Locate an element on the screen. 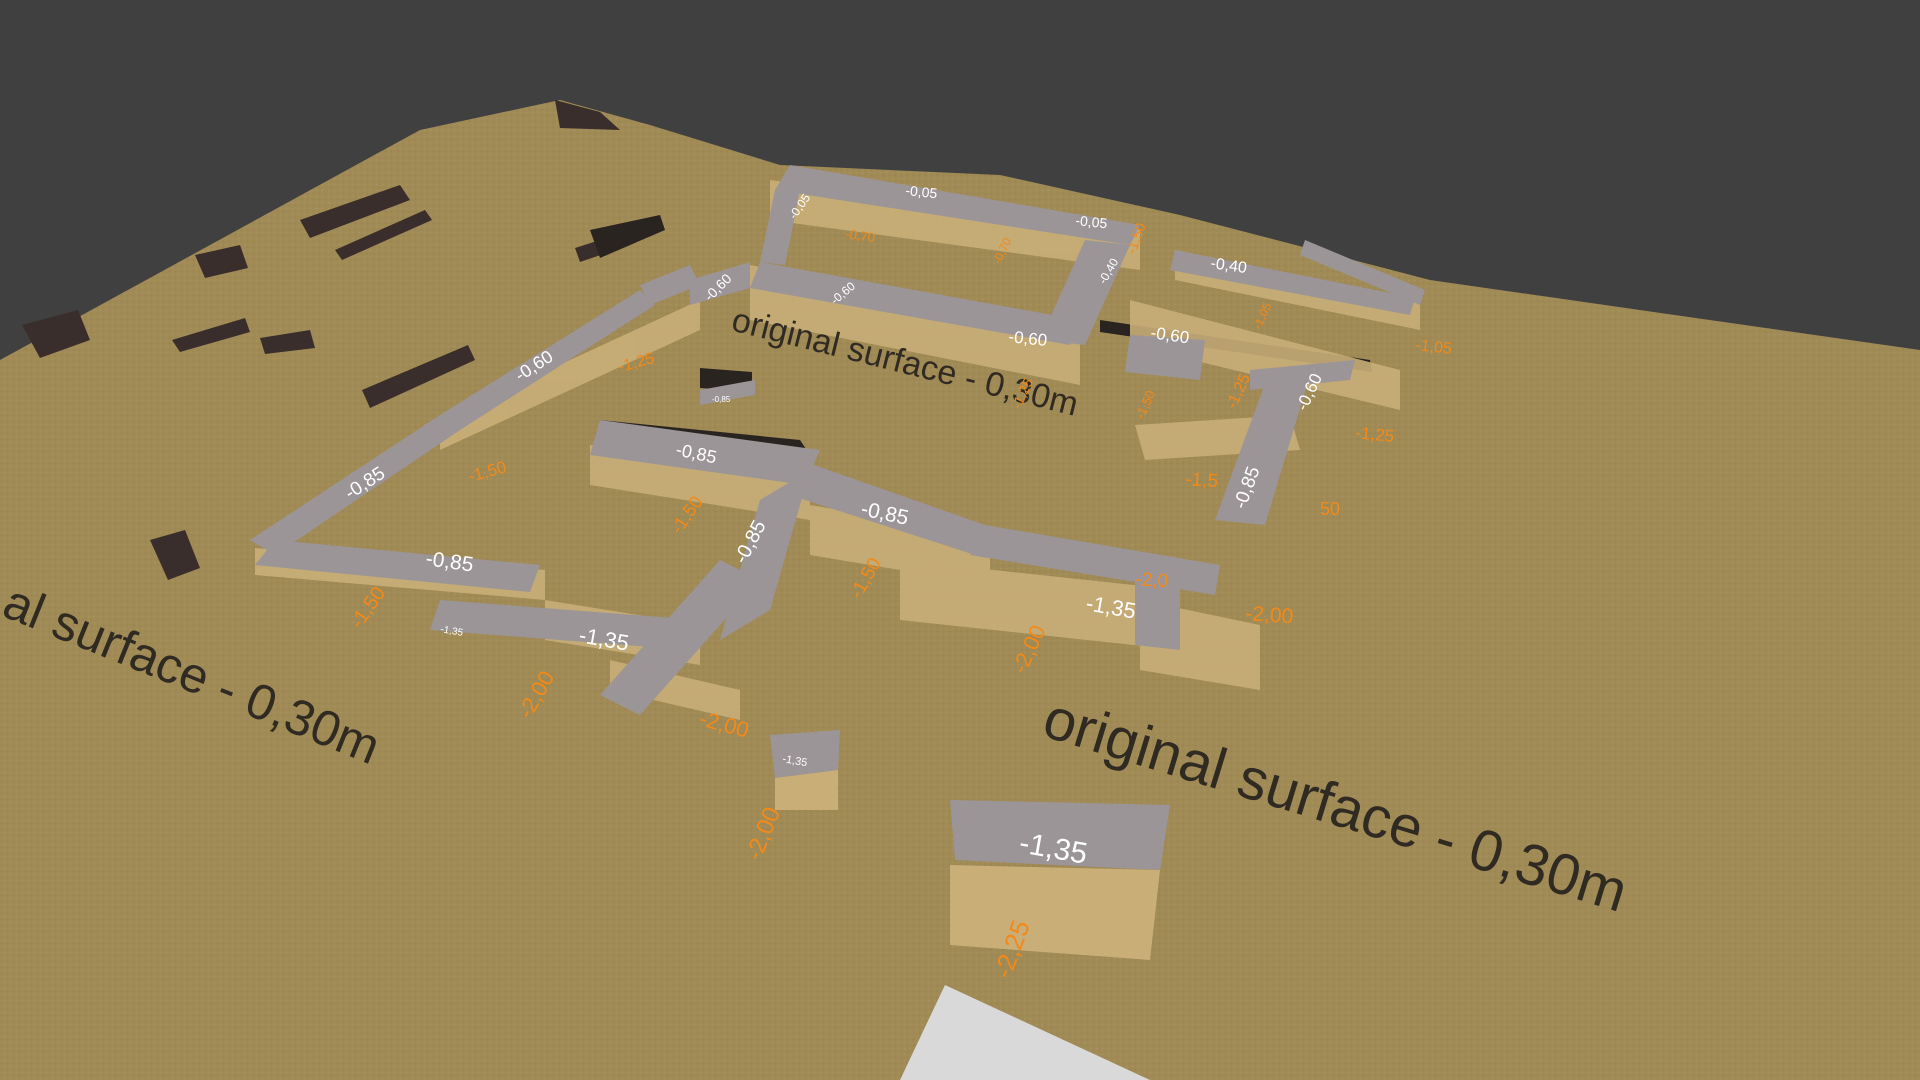 The image size is (1920, 1080). depth-label: -2,00 is located at coordinates (1269, 615).